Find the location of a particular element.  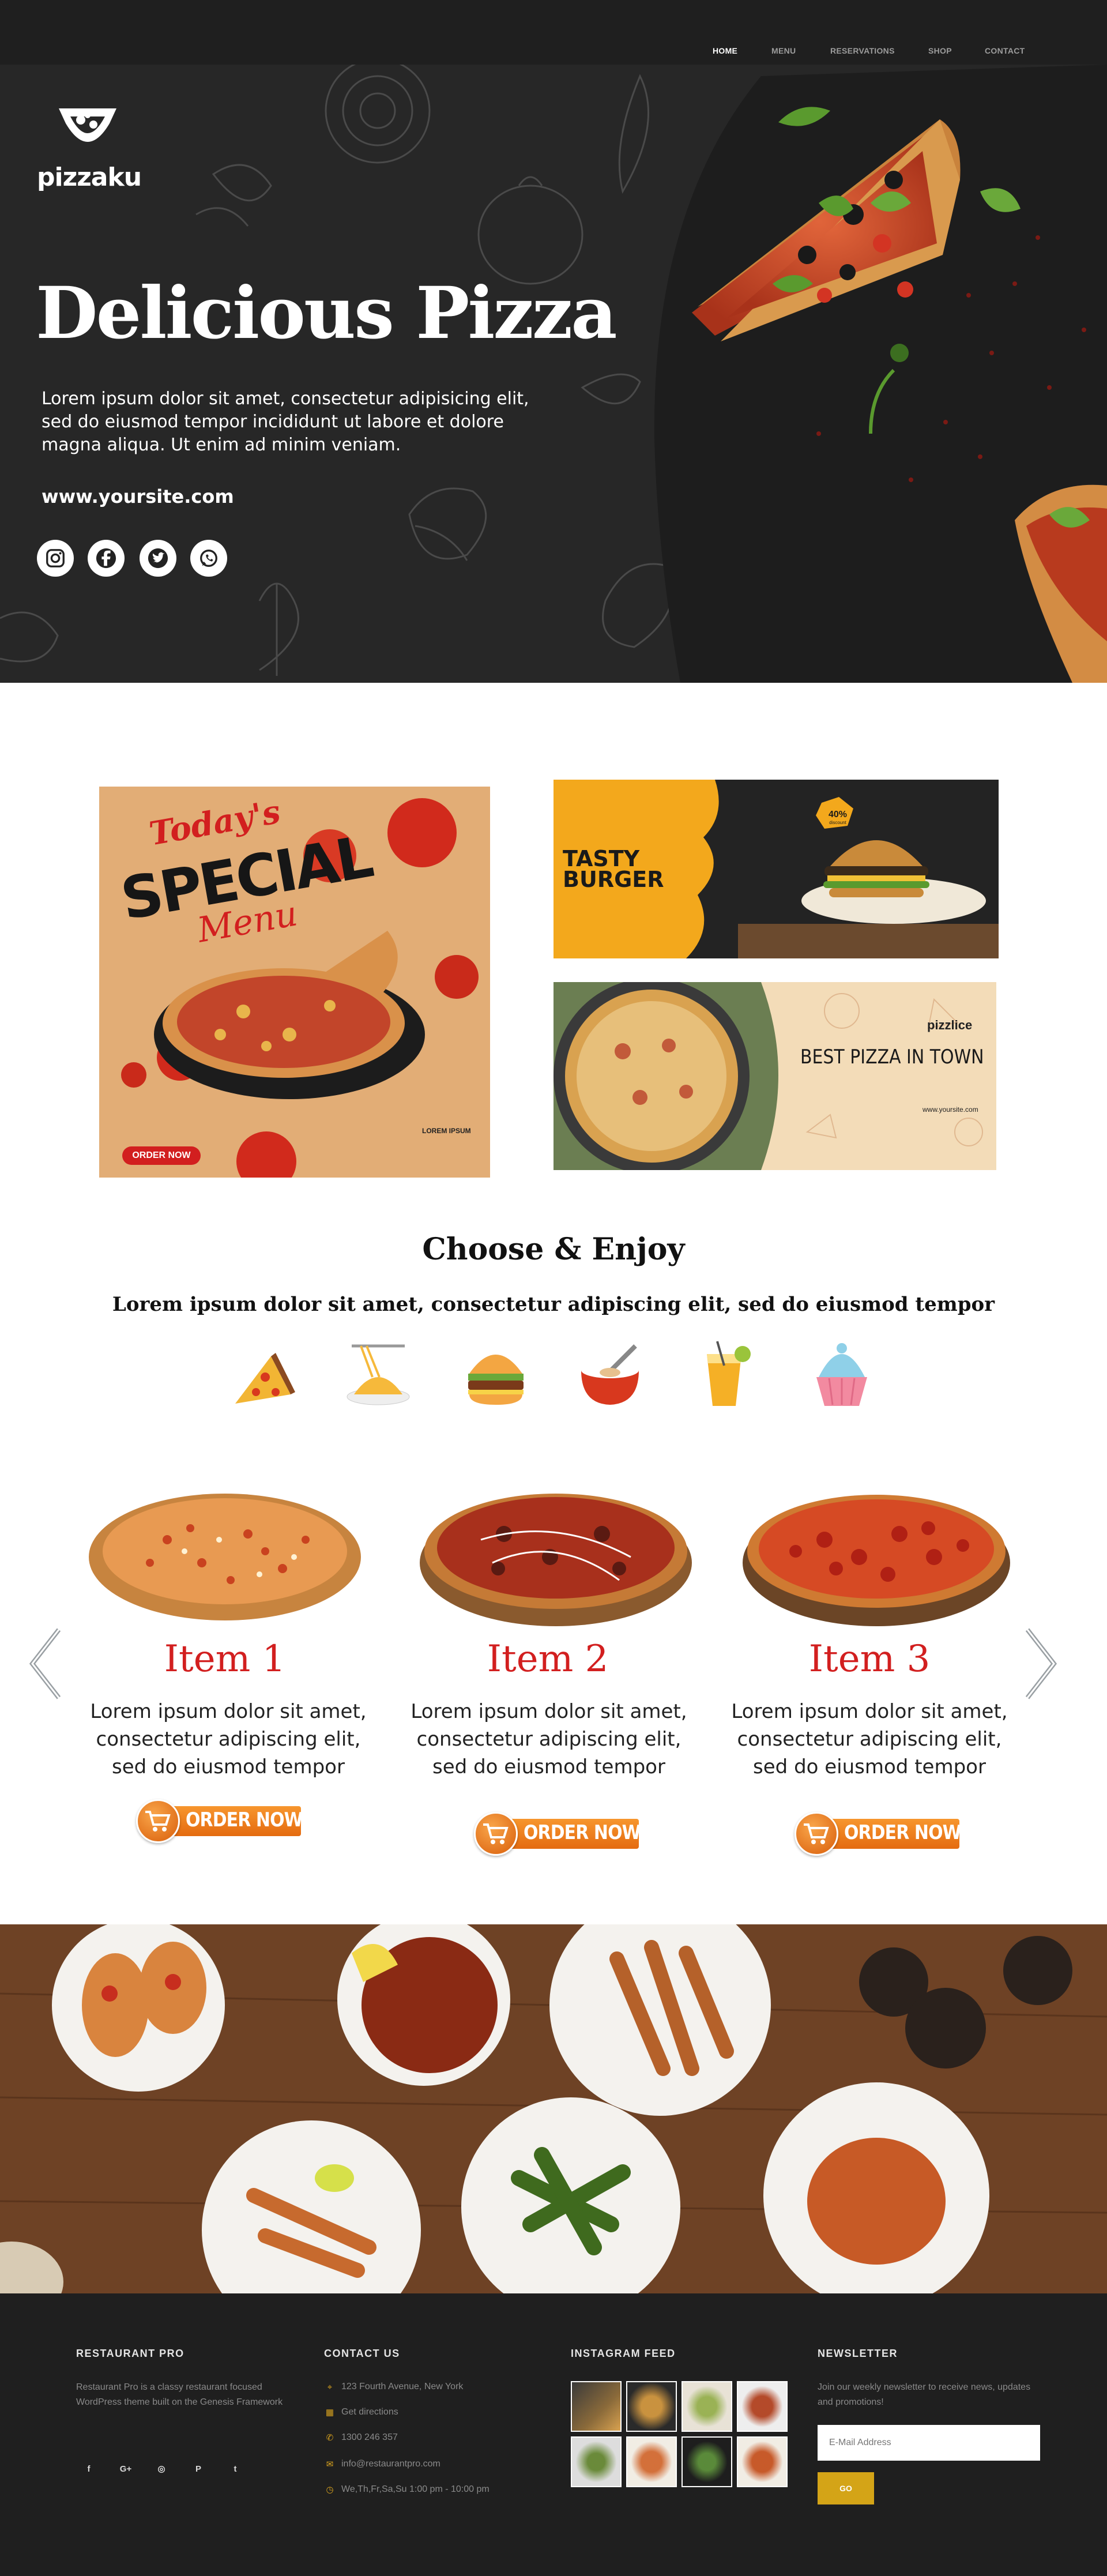

footer-contact-heading: CONTACT US is located at coordinates (362, 2353).